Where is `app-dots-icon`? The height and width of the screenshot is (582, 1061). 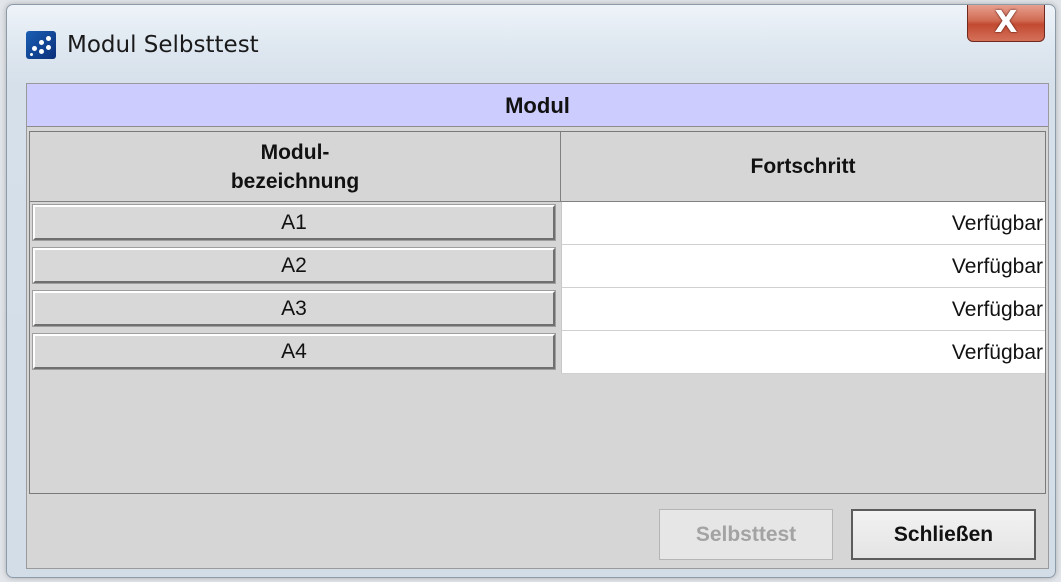
app-dots-icon is located at coordinates (41, 45).